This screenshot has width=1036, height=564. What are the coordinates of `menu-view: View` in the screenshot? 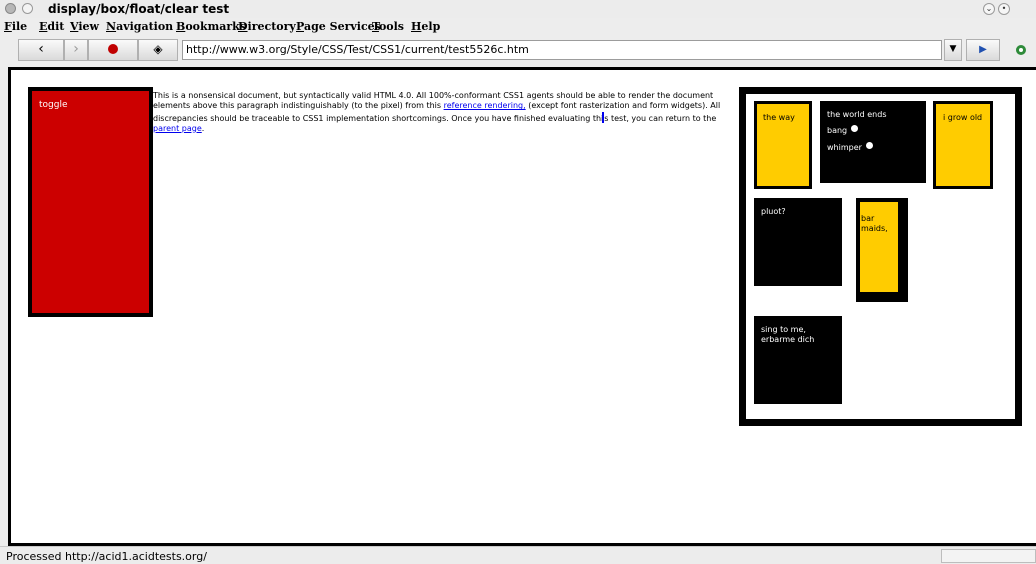 It's located at (84, 26).